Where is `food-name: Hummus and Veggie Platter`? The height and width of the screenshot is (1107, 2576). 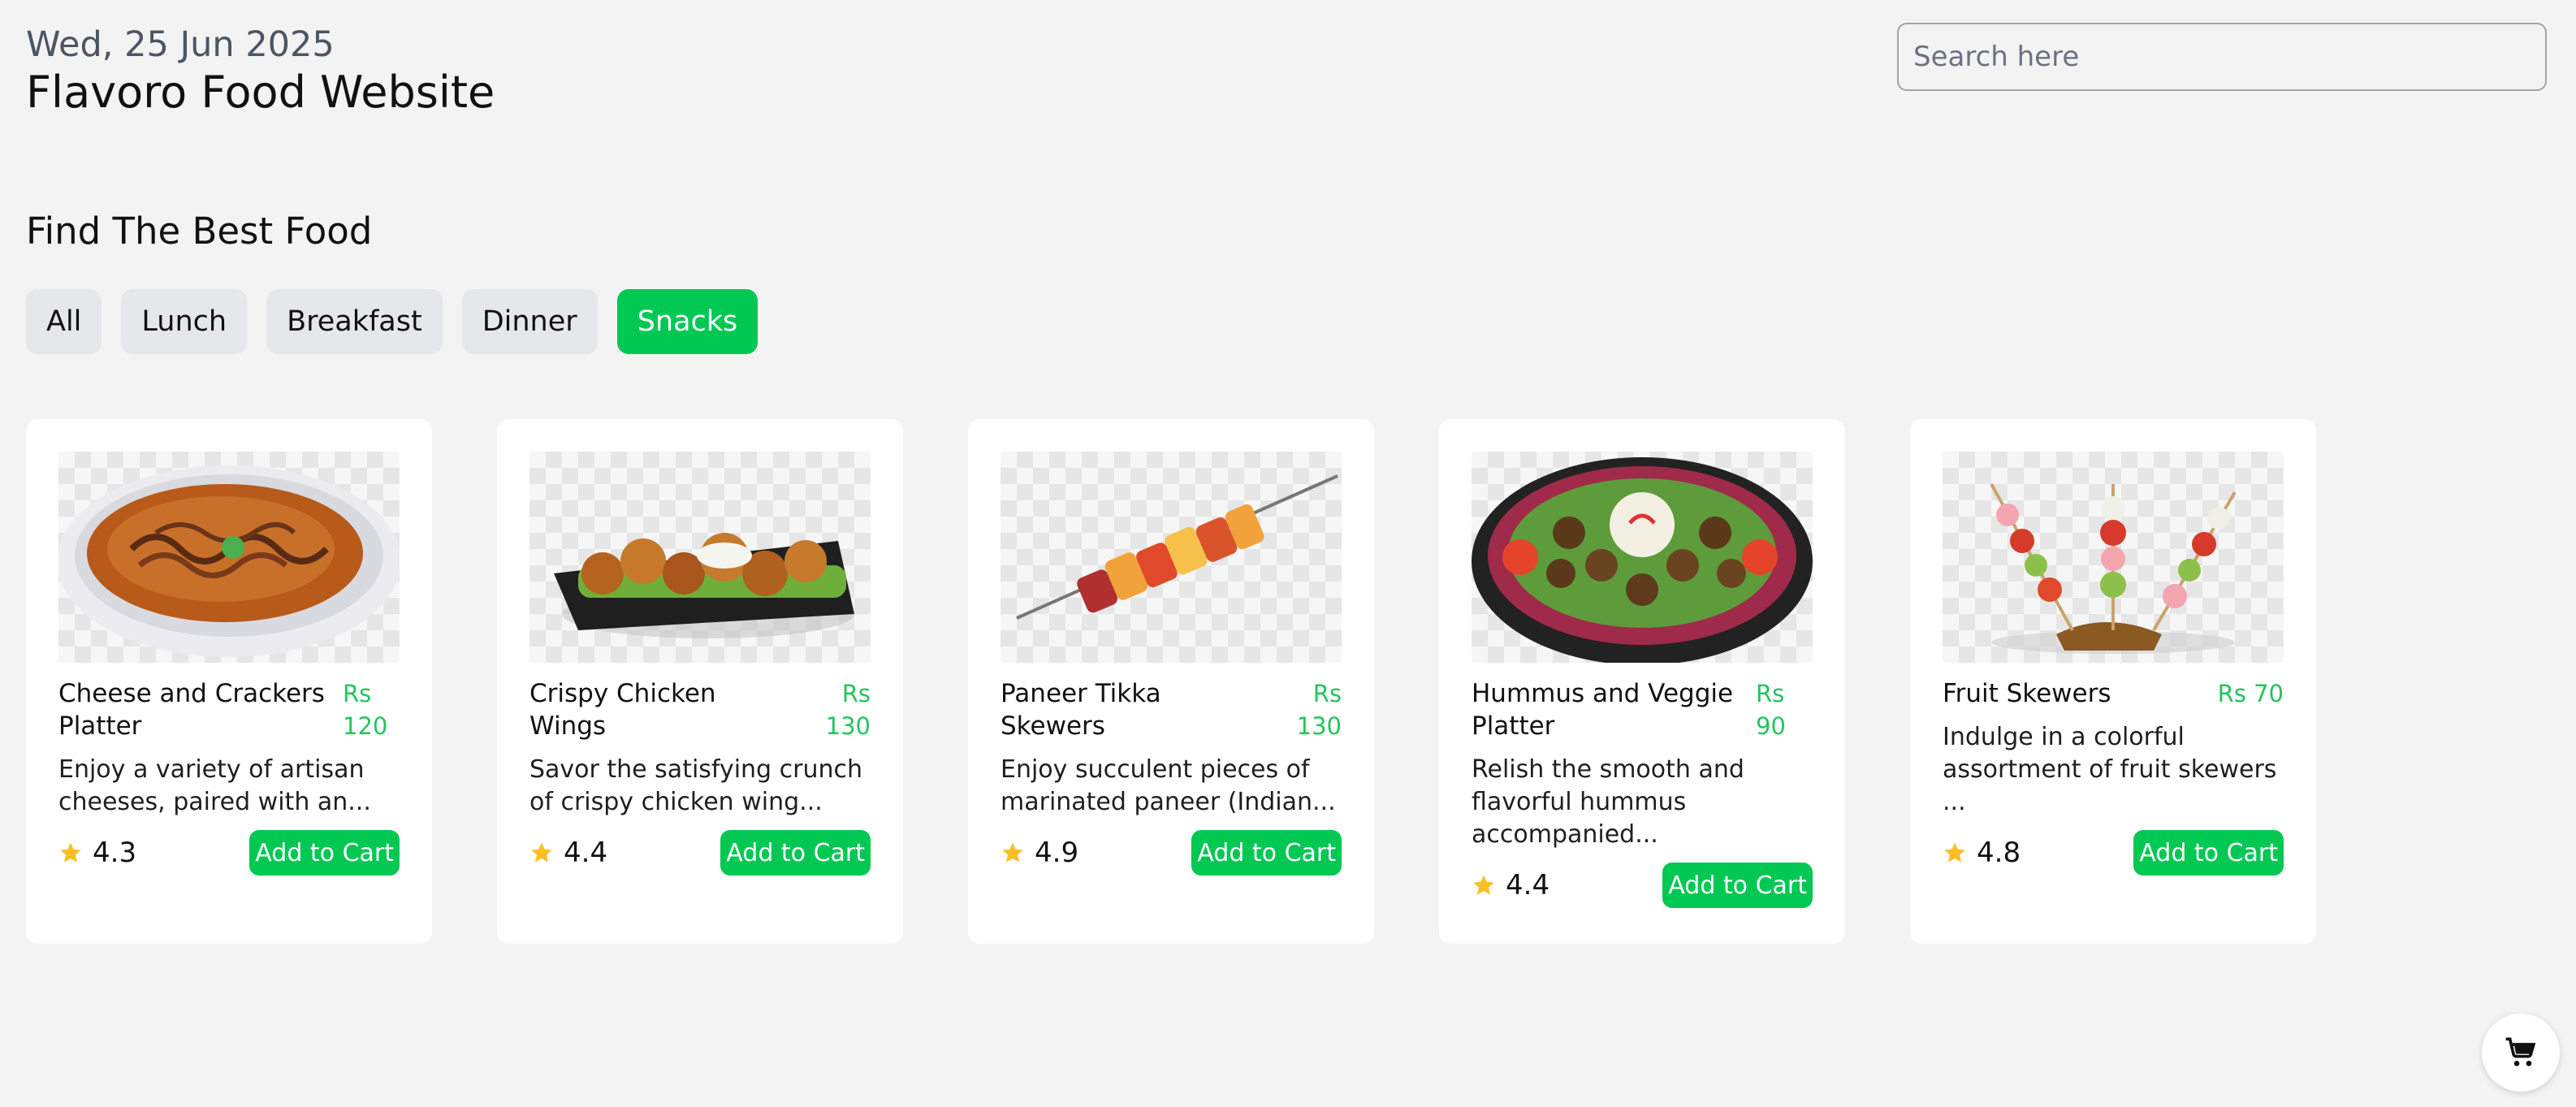
food-name: Hummus and Veggie Platter is located at coordinates (1603, 710).